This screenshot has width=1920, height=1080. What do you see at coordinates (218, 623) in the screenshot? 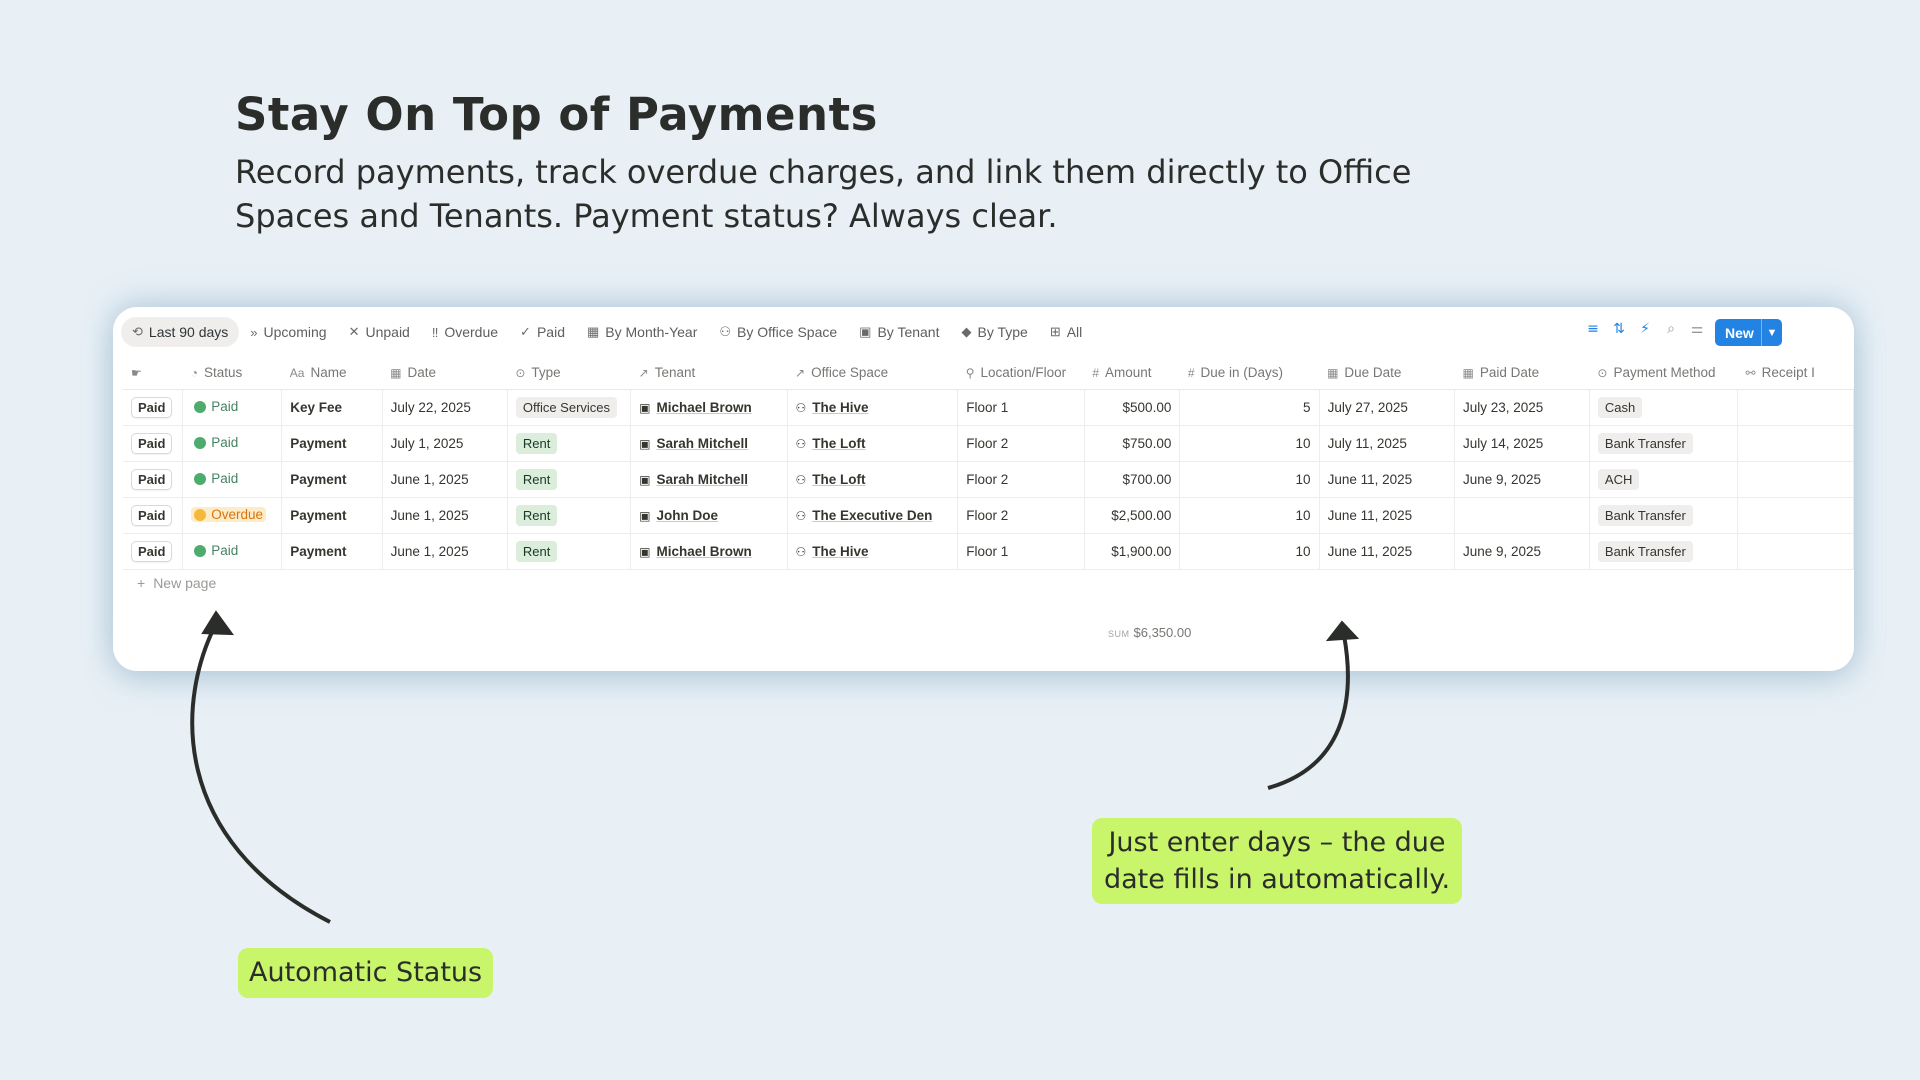
I see `status-arrowhead` at bounding box center [218, 623].